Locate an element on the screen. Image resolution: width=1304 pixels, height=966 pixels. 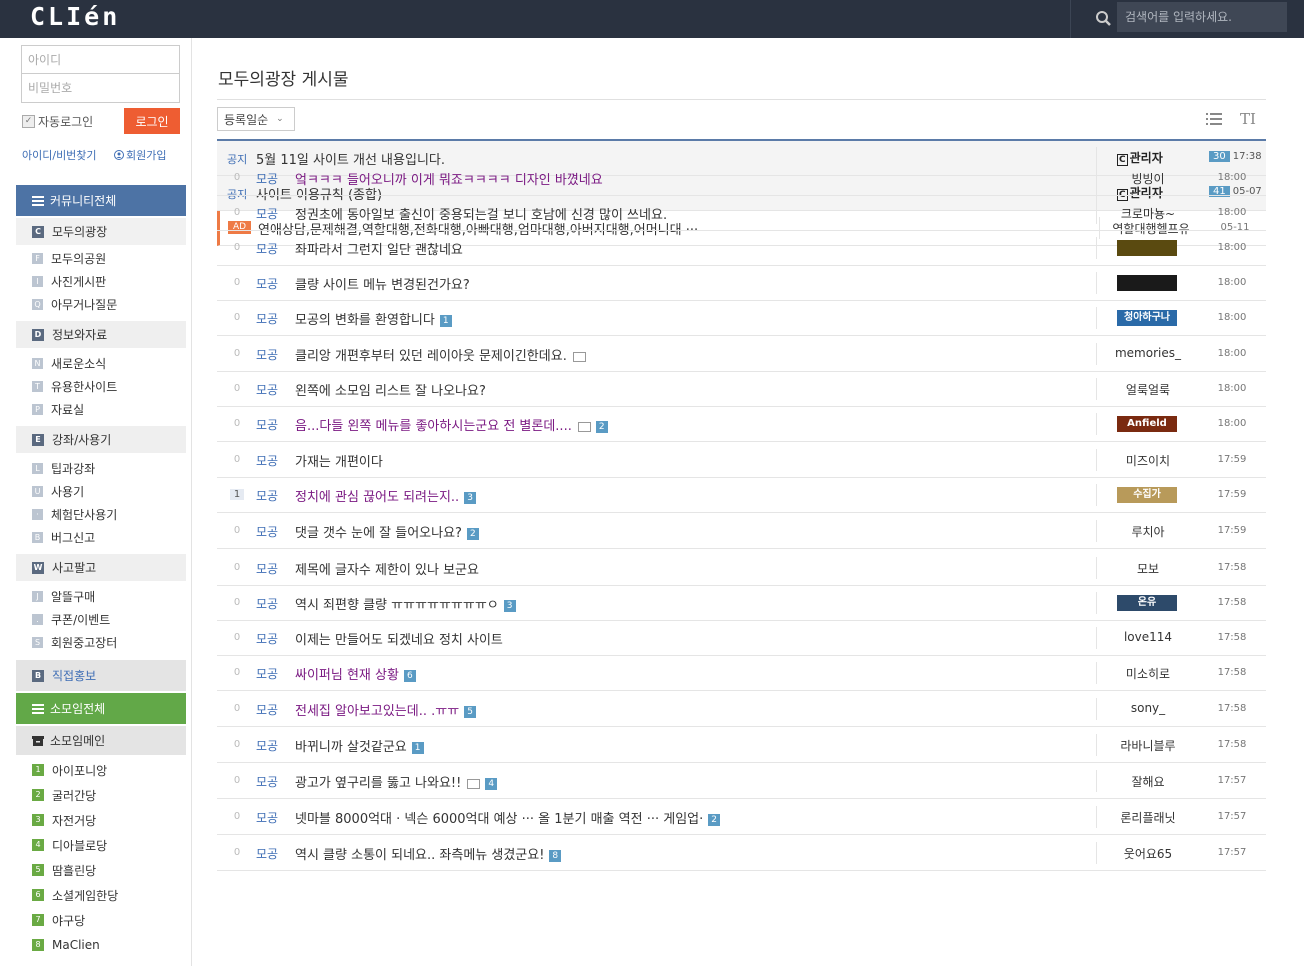
sidebar-item: Q 아무거나질문 is located at coordinates (74, 304).